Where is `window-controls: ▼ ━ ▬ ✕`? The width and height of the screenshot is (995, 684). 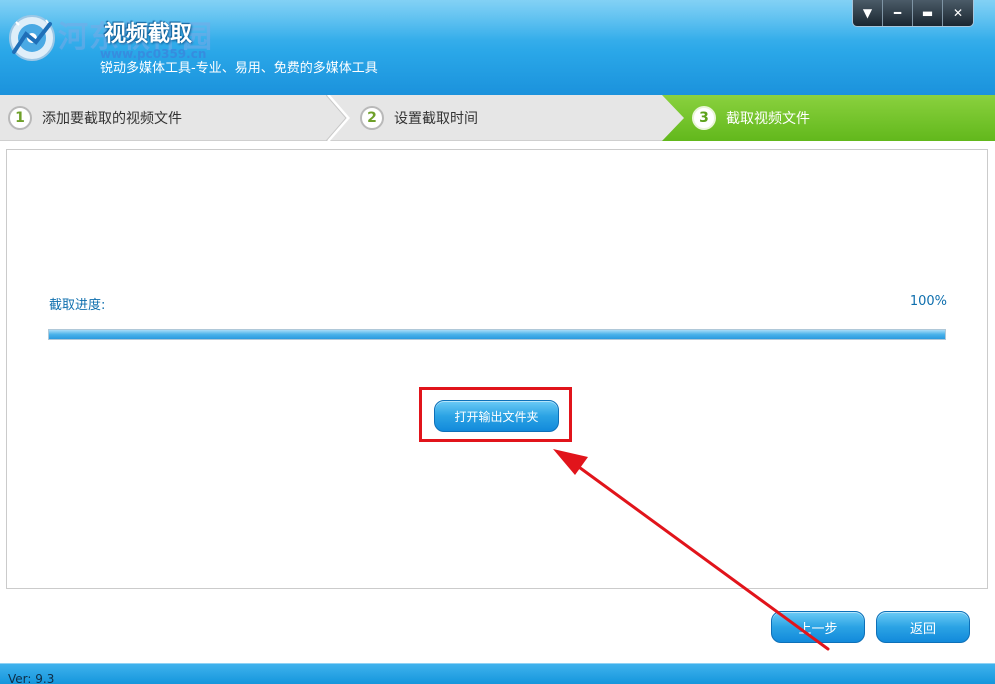
window-controls: ▼ ━ ▬ ✕ is located at coordinates (913, 13).